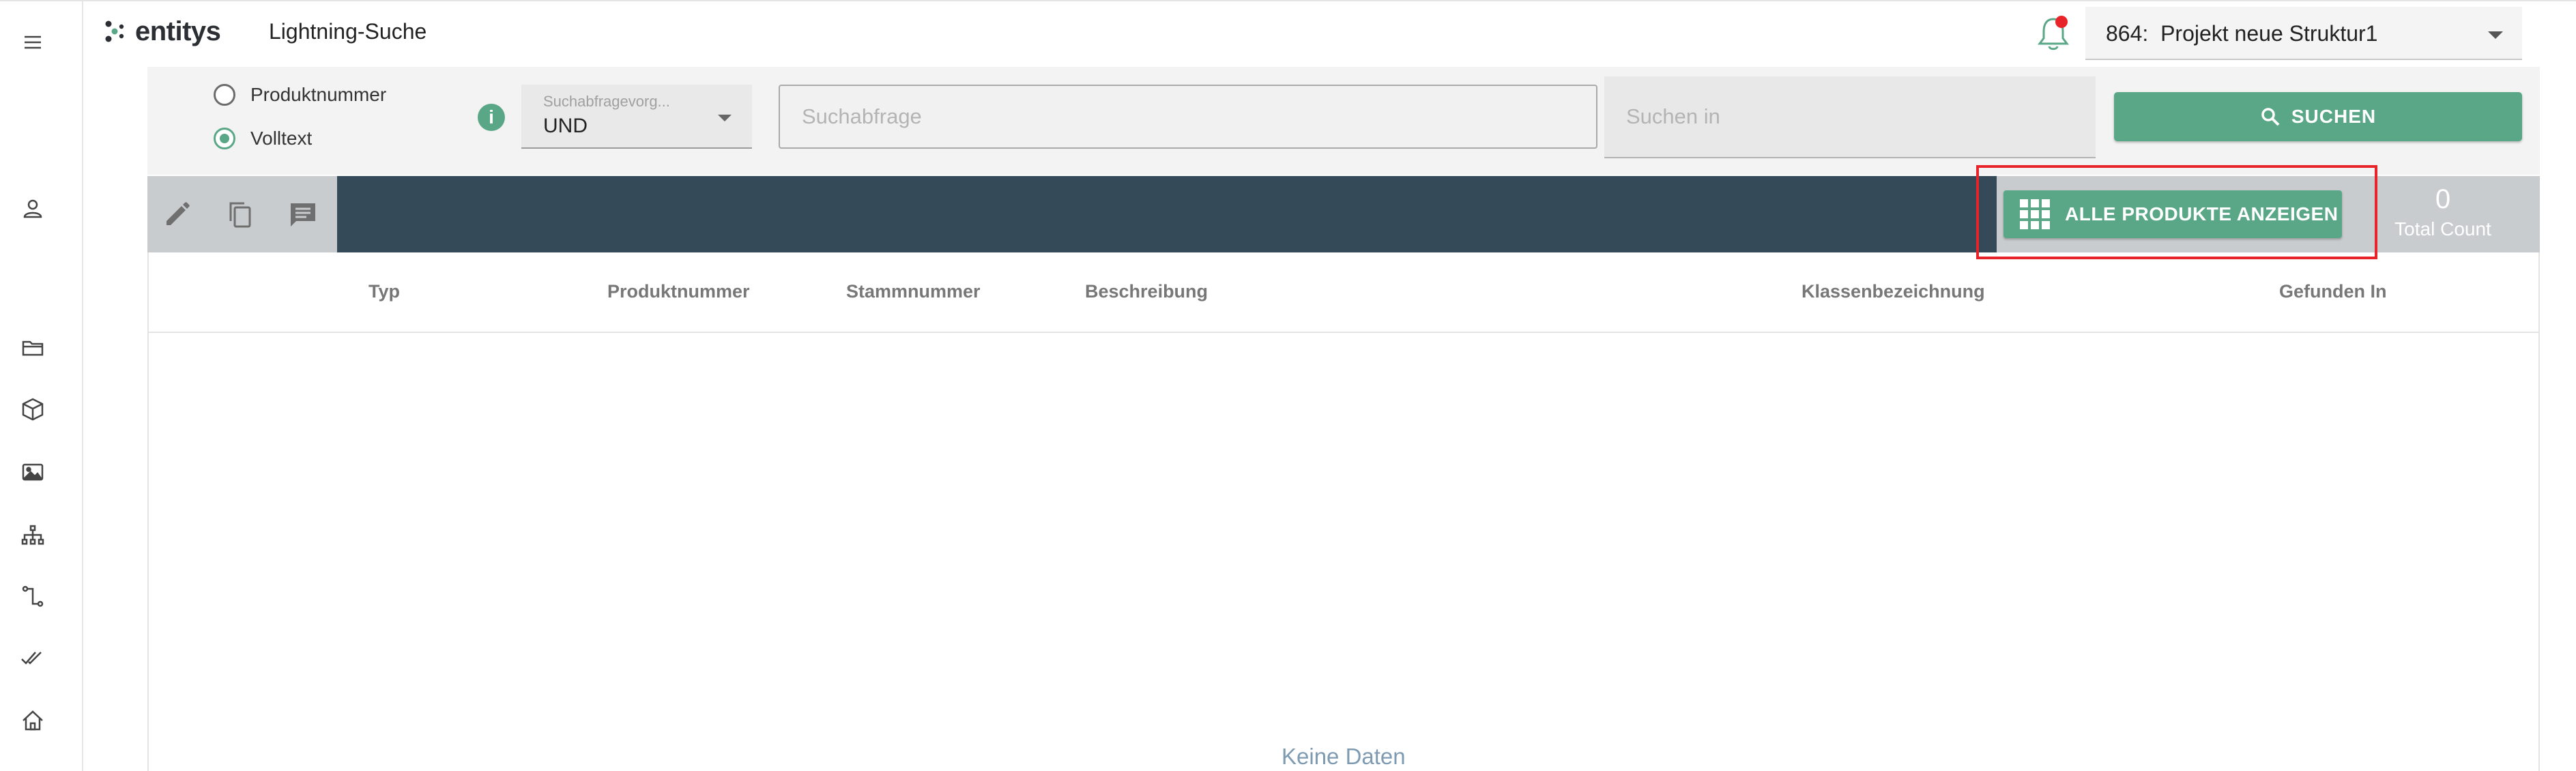 The height and width of the screenshot is (771, 2576). I want to click on search-button: SUCHEN, so click(2318, 116).